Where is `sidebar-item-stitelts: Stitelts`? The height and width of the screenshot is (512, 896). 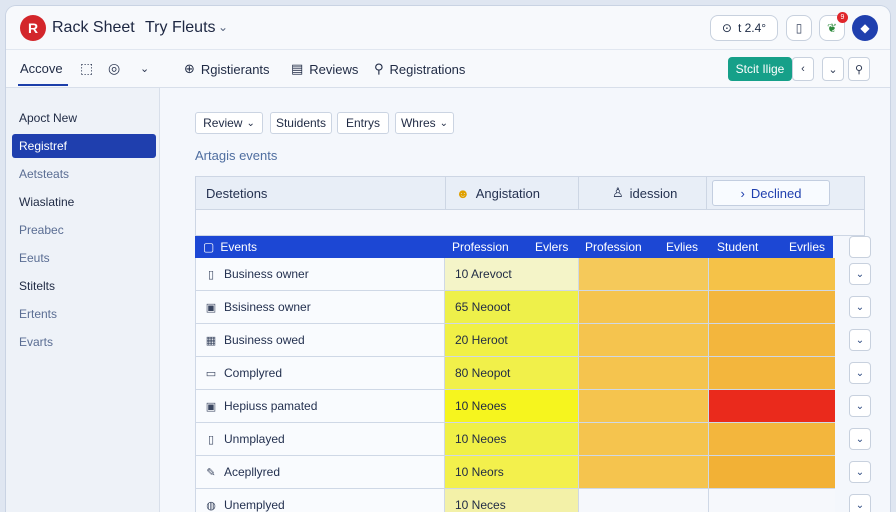 sidebar-item-stitelts: Stitelts is located at coordinates (84, 286).